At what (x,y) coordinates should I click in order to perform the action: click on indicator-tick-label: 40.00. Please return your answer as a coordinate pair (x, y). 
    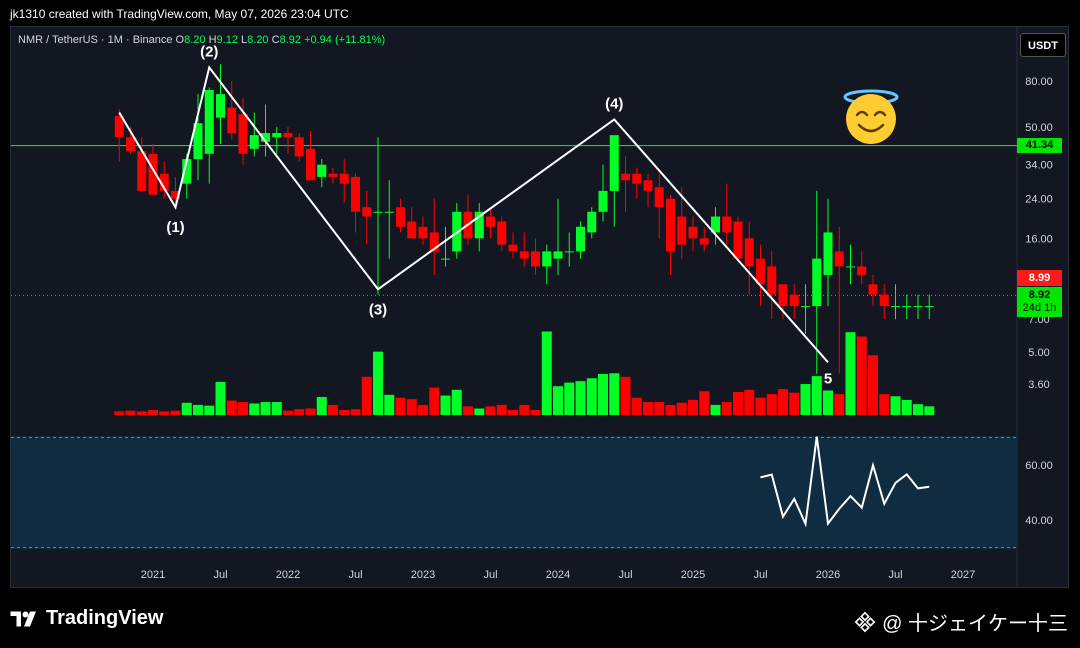
    Looking at the image, I should click on (1039, 521).